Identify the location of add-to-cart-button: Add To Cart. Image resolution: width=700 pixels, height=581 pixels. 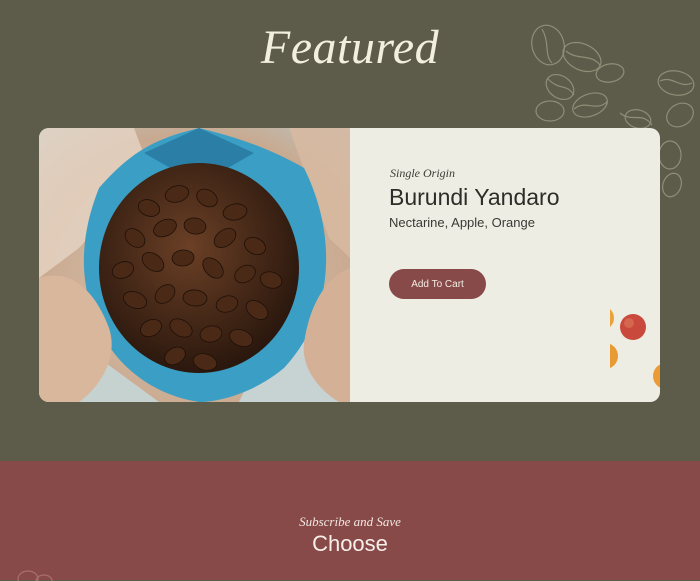
(437, 284).